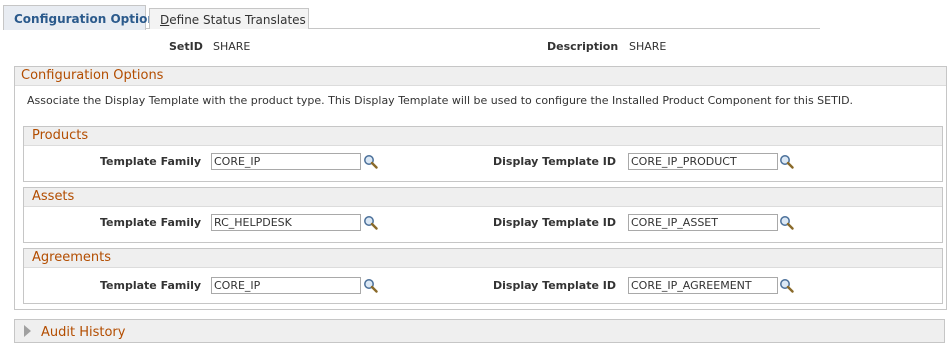 Image resolution: width=951 pixels, height=352 pixels. I want to click on agreements-template-family-input, so click(286, 285).